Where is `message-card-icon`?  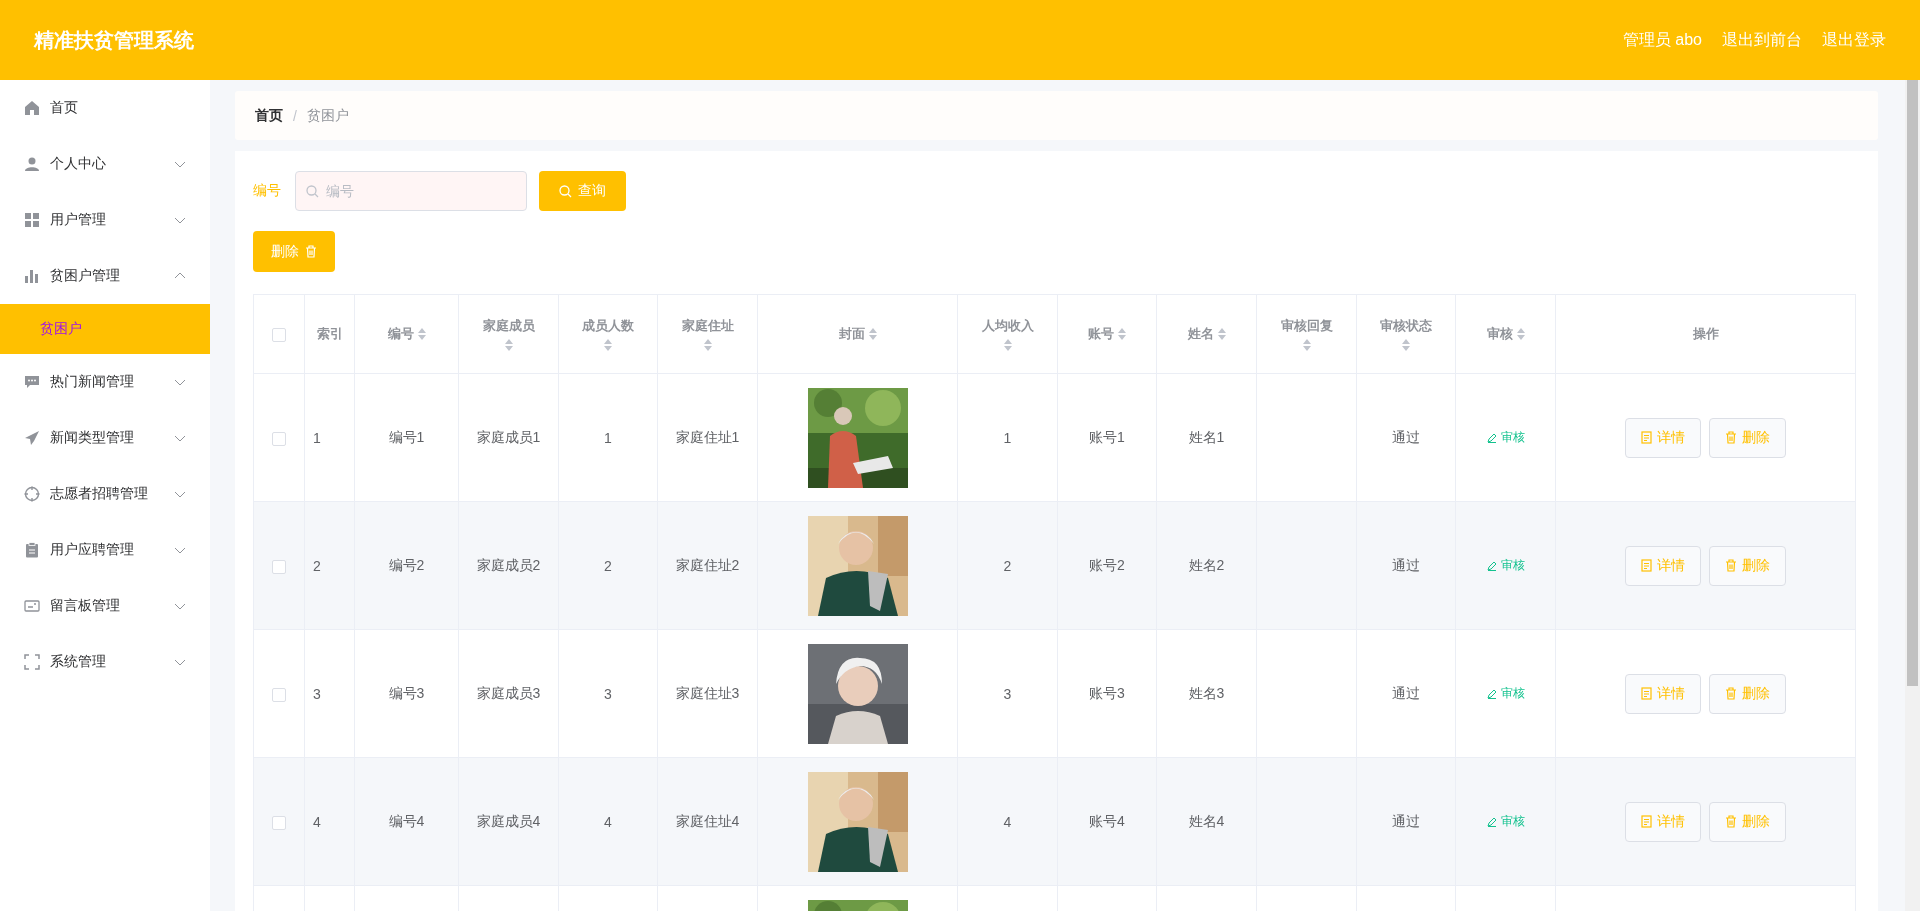 message-card-icon is located at coordinates (32, 606).